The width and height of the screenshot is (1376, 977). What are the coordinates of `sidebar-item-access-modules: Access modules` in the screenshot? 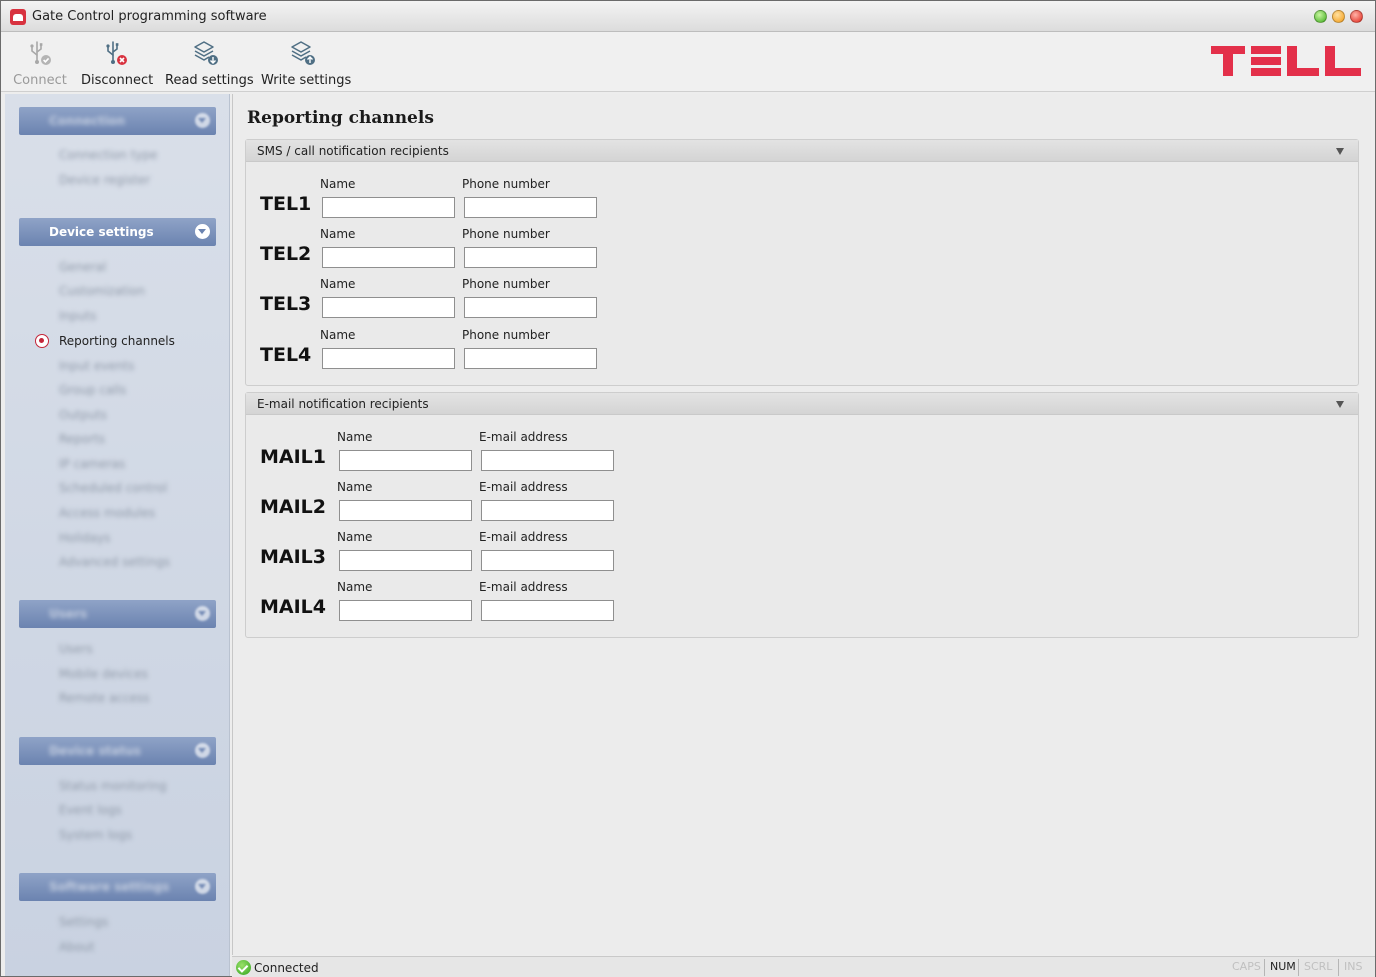 It's located at (107, 513).